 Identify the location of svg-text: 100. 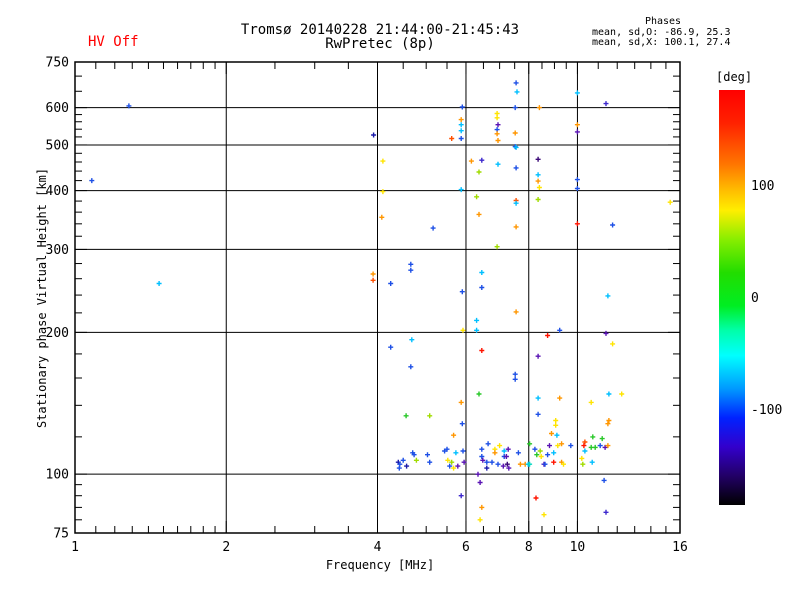
(57, 475).